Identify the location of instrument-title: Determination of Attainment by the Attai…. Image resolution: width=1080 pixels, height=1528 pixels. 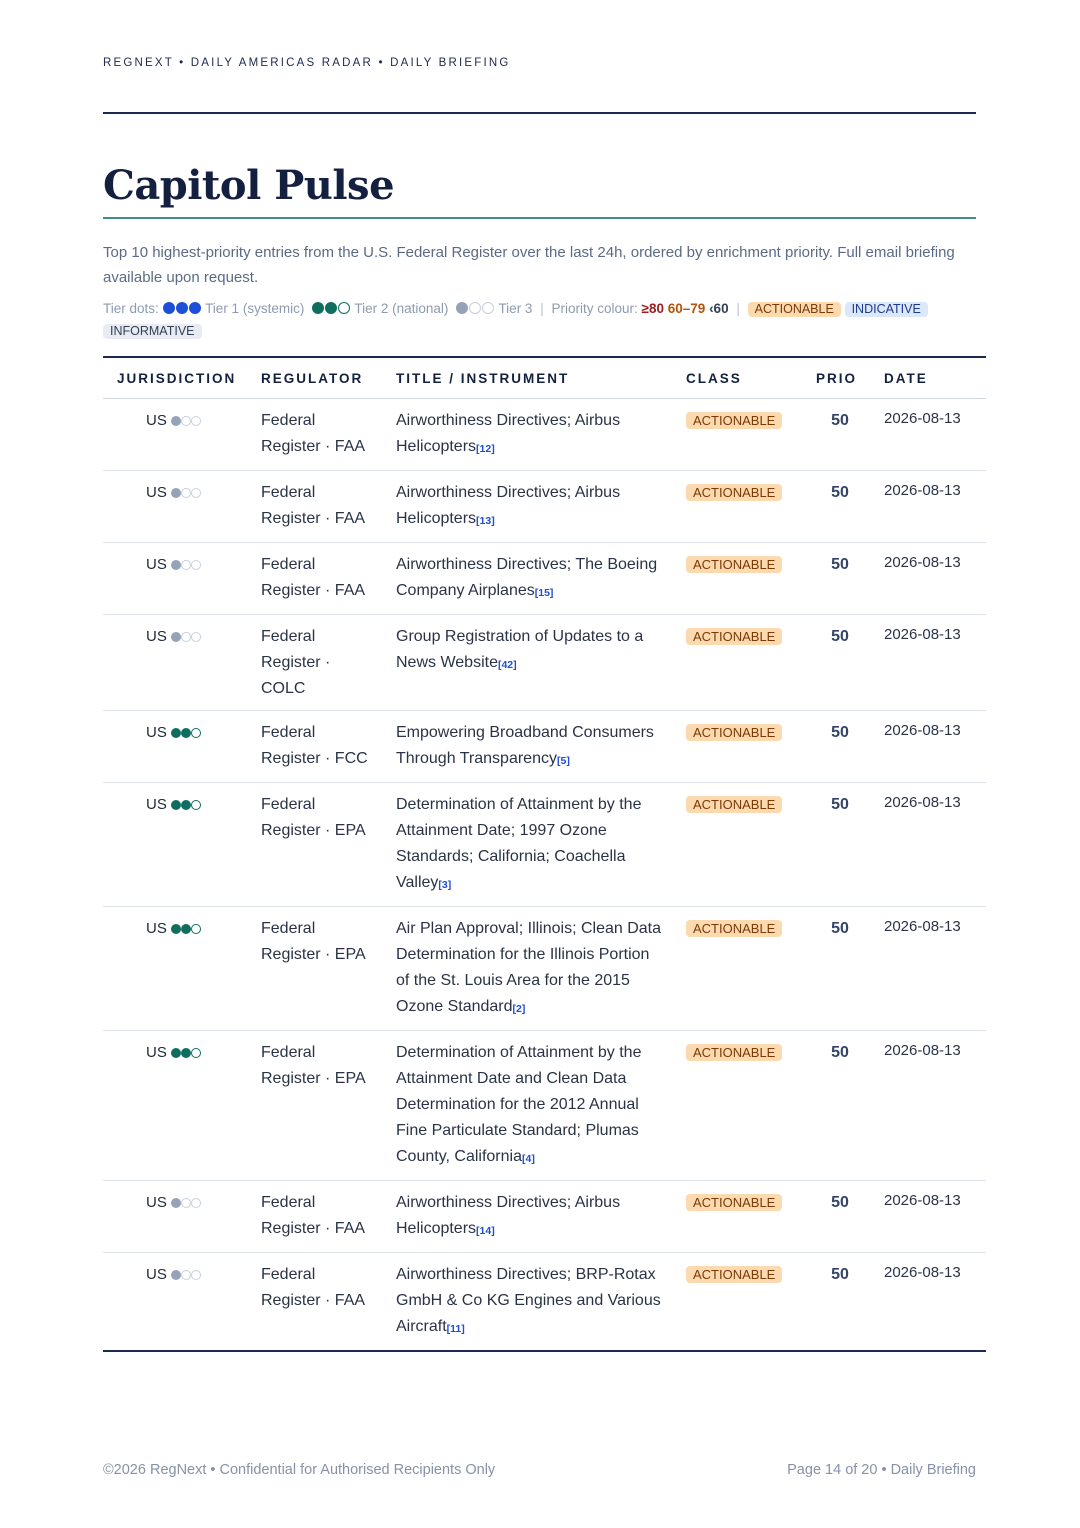
(519, 843).